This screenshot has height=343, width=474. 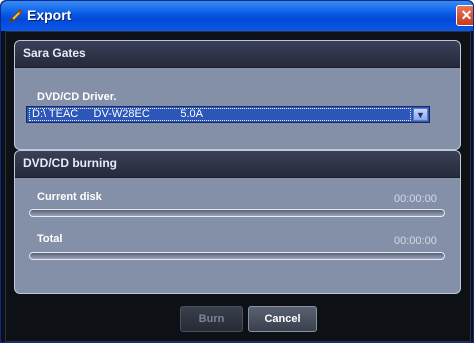 What do you see at coordinates (237, 16) in the screenshot?
I see `title-bar: Export ✕` at bounding box center [237, 16].